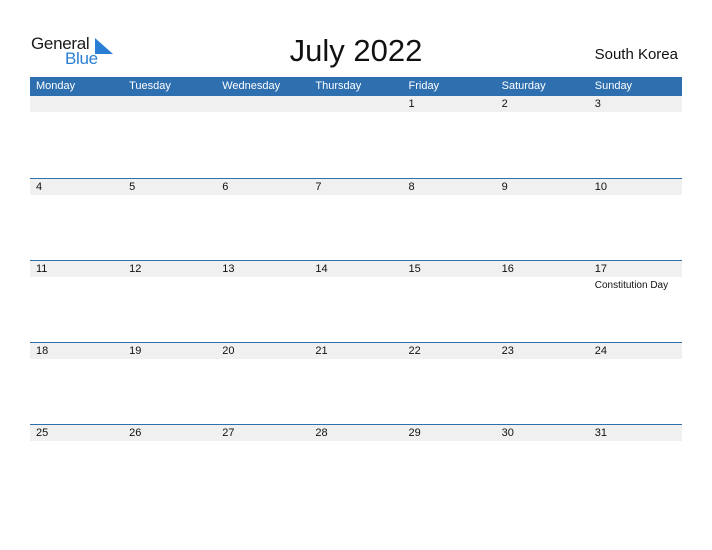 Image resolution: width=712 pixels, height=550 pixels. Describe the element at coordinates (424, 86) in the screenshot. I see `weekday-friday: Friday` at that location.